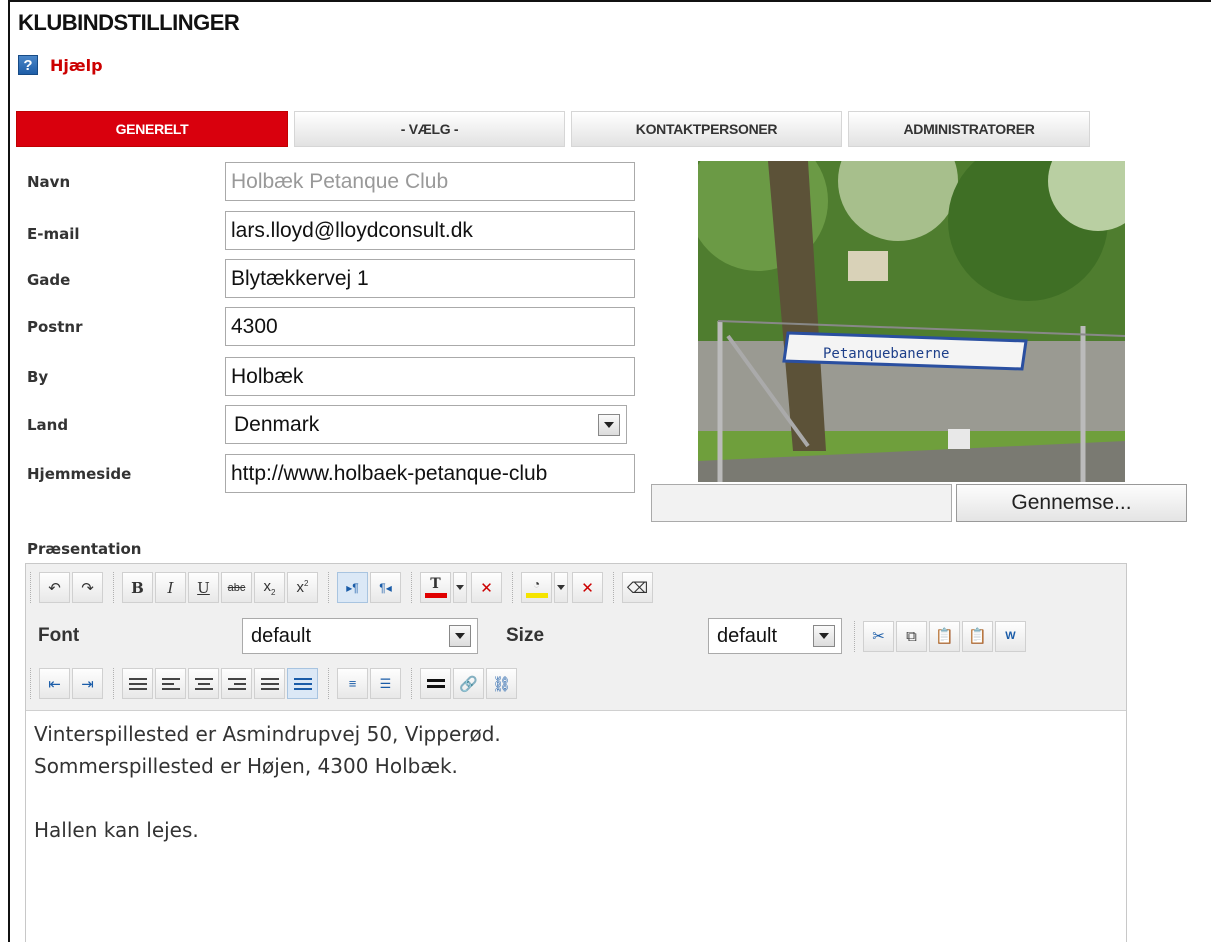 Image resolution: width=1211 pixels, height=942 pixels. I want to click on superscript-icon: x2, so click(302, 587).